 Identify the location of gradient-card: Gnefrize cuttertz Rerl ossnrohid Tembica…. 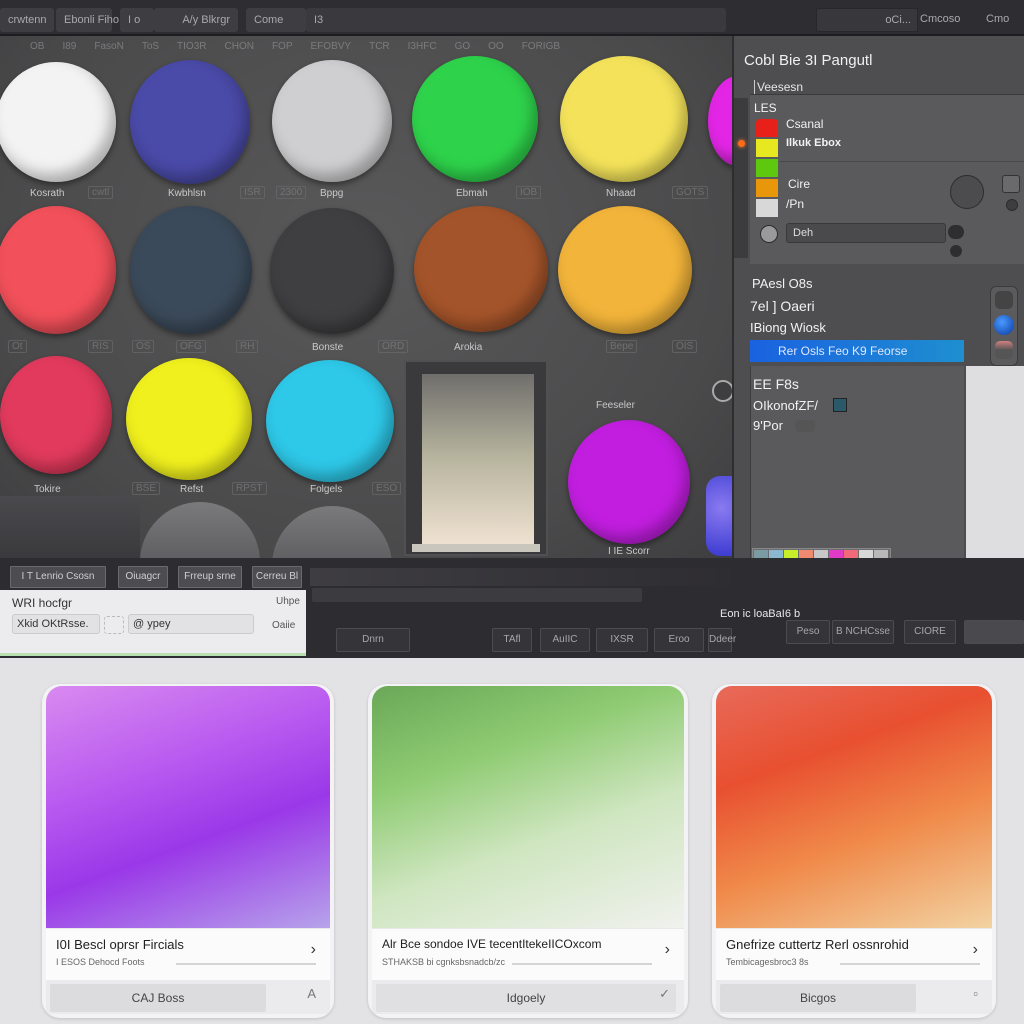
(854, 851).